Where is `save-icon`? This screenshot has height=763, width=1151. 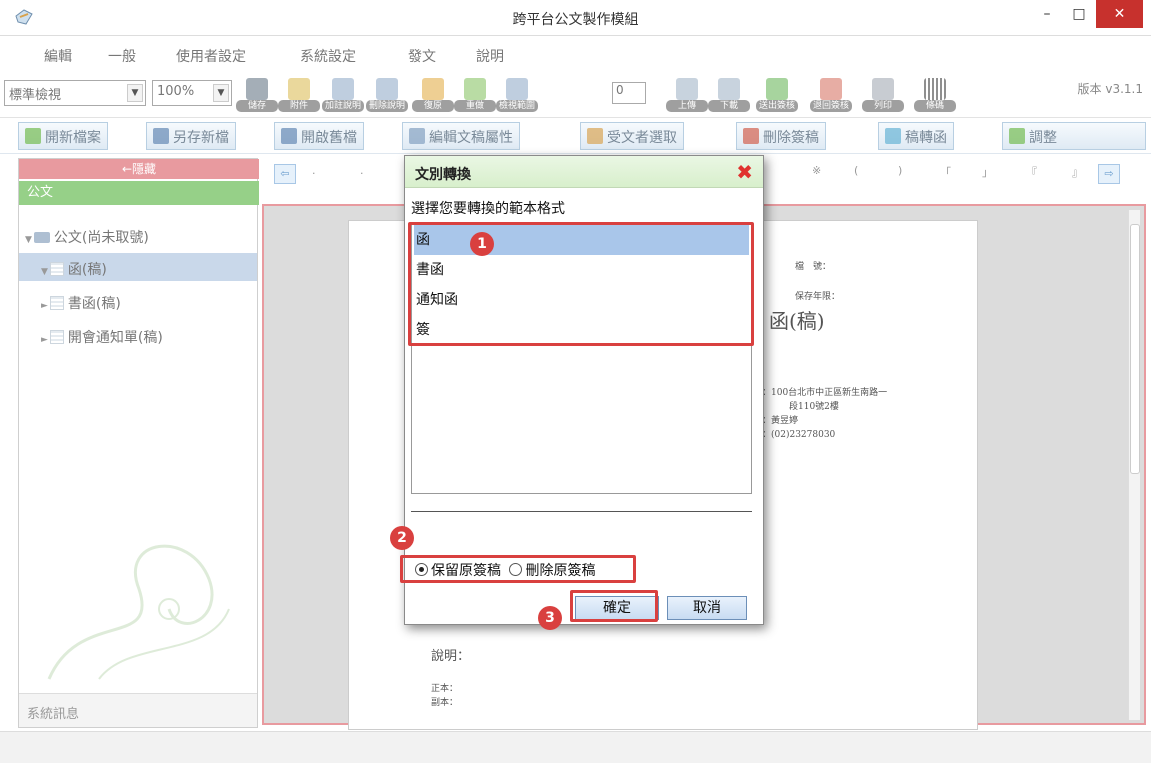 save-icon is located at coordinates (257, 89).